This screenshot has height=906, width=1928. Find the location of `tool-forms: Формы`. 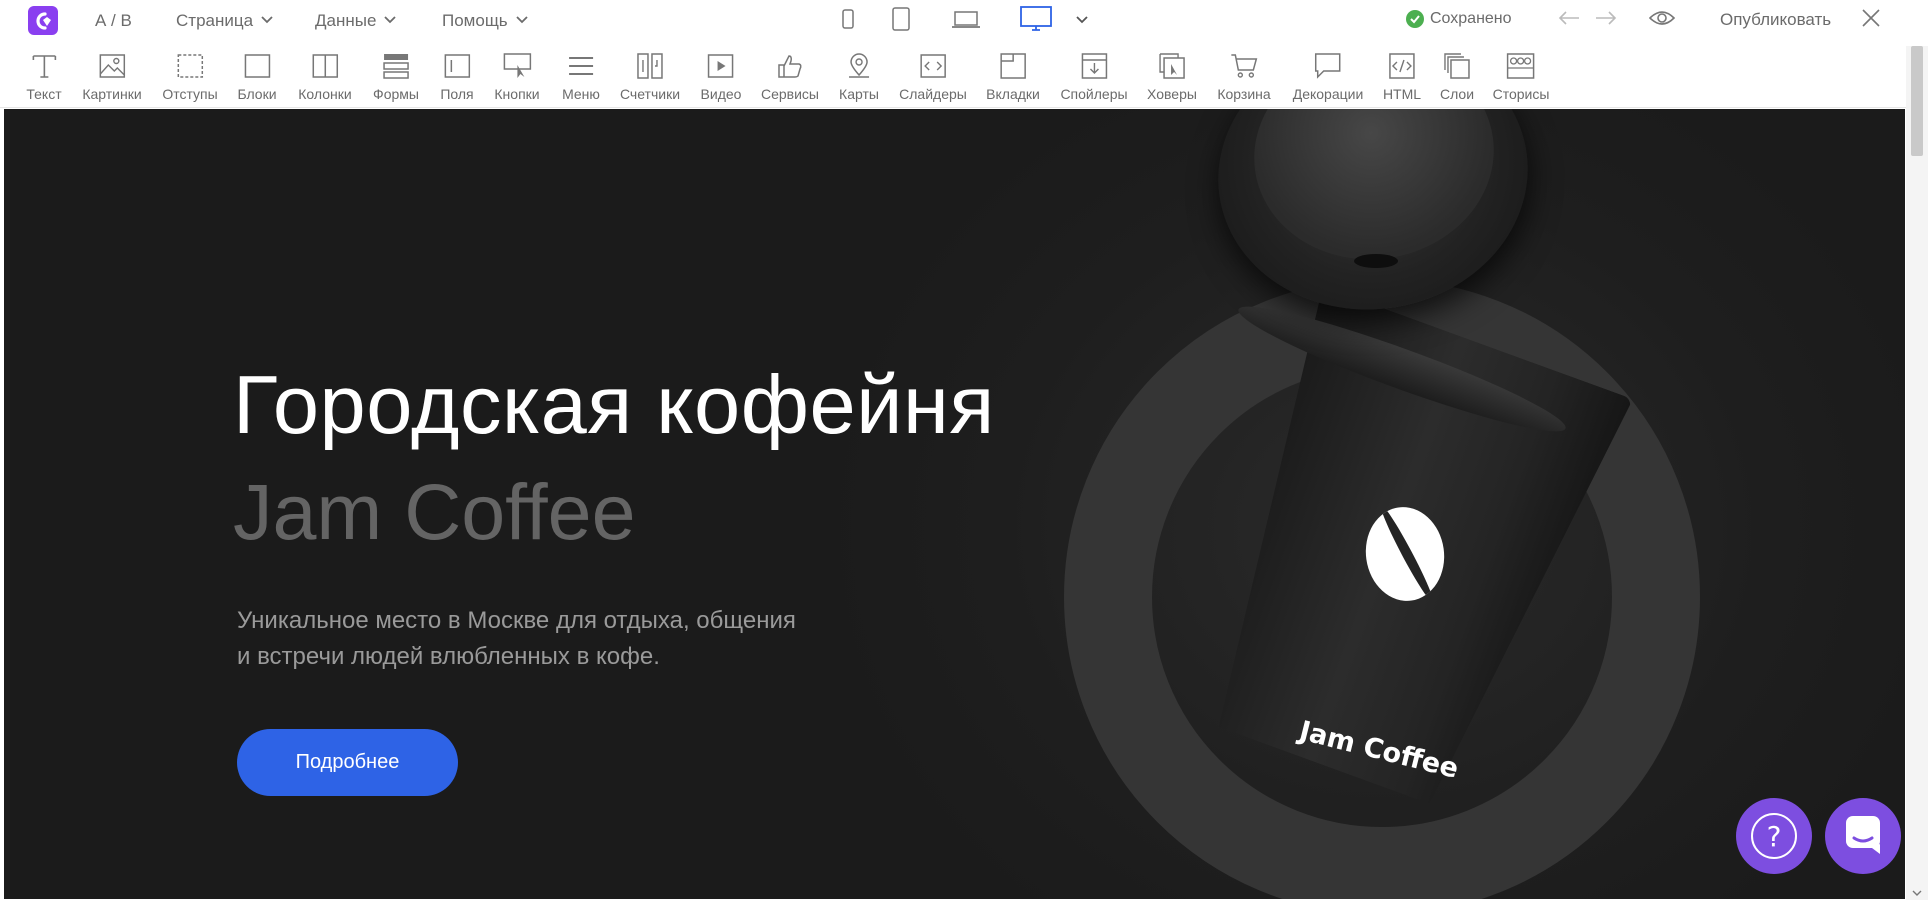

tool-forms: Формы is located at coordinates (396, 77).